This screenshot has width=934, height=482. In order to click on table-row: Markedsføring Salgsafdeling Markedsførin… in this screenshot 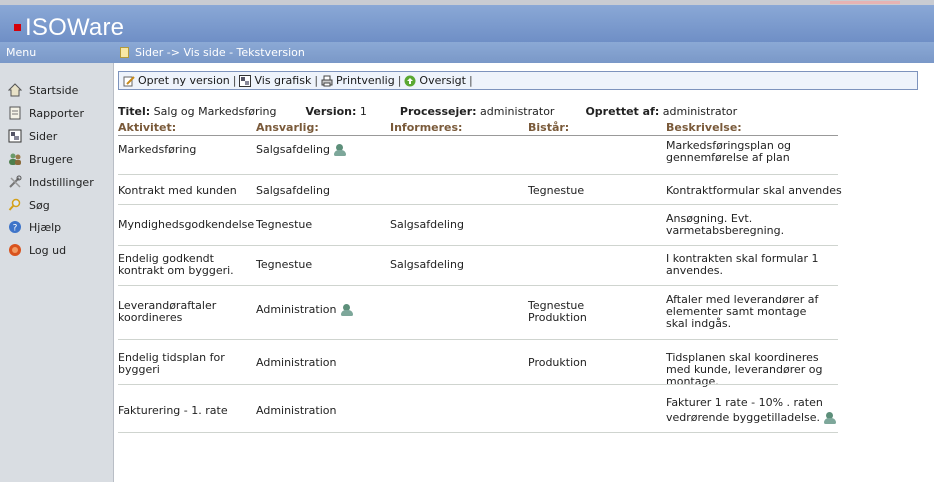, I will do `click(478, 156)`.